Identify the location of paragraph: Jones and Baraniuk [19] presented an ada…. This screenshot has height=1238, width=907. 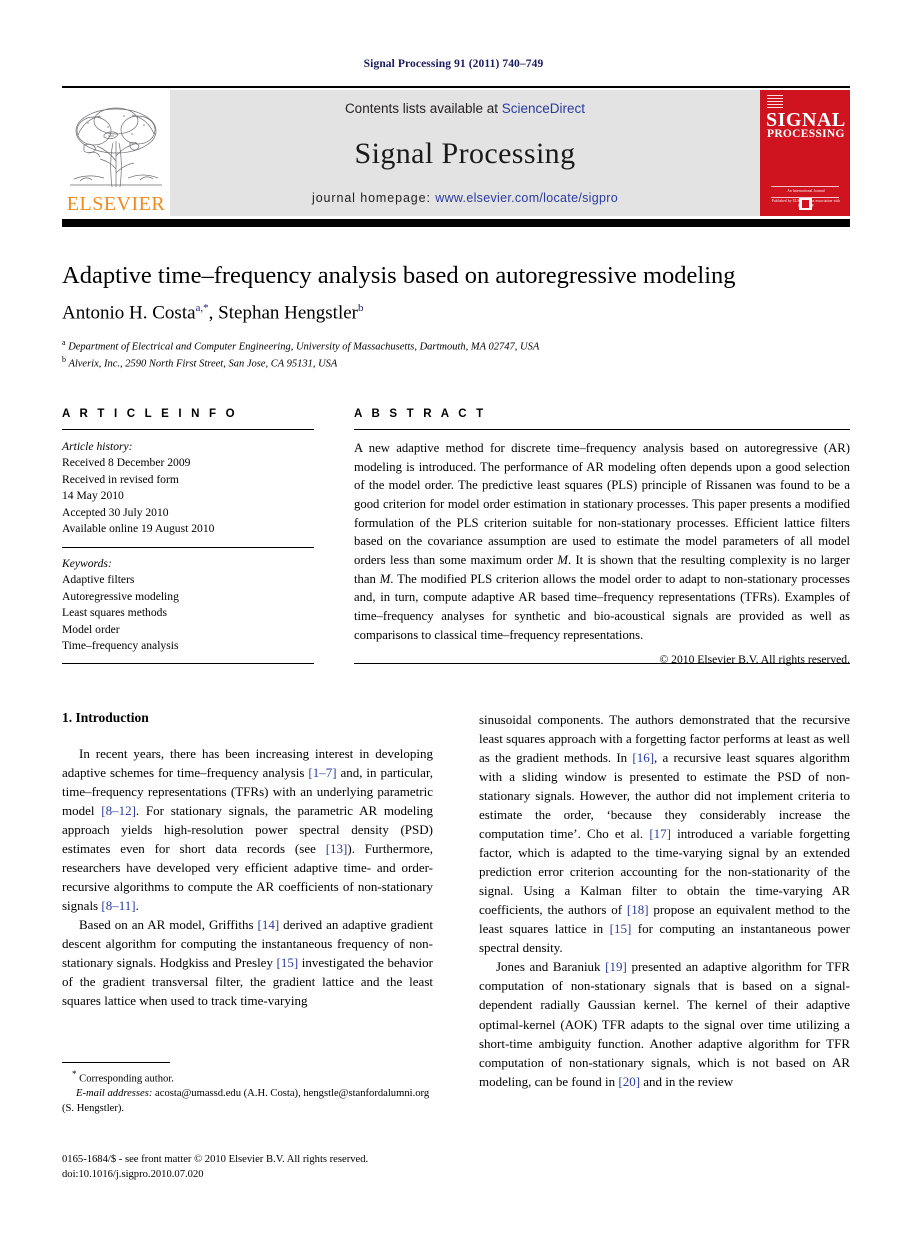
(664, 1023).